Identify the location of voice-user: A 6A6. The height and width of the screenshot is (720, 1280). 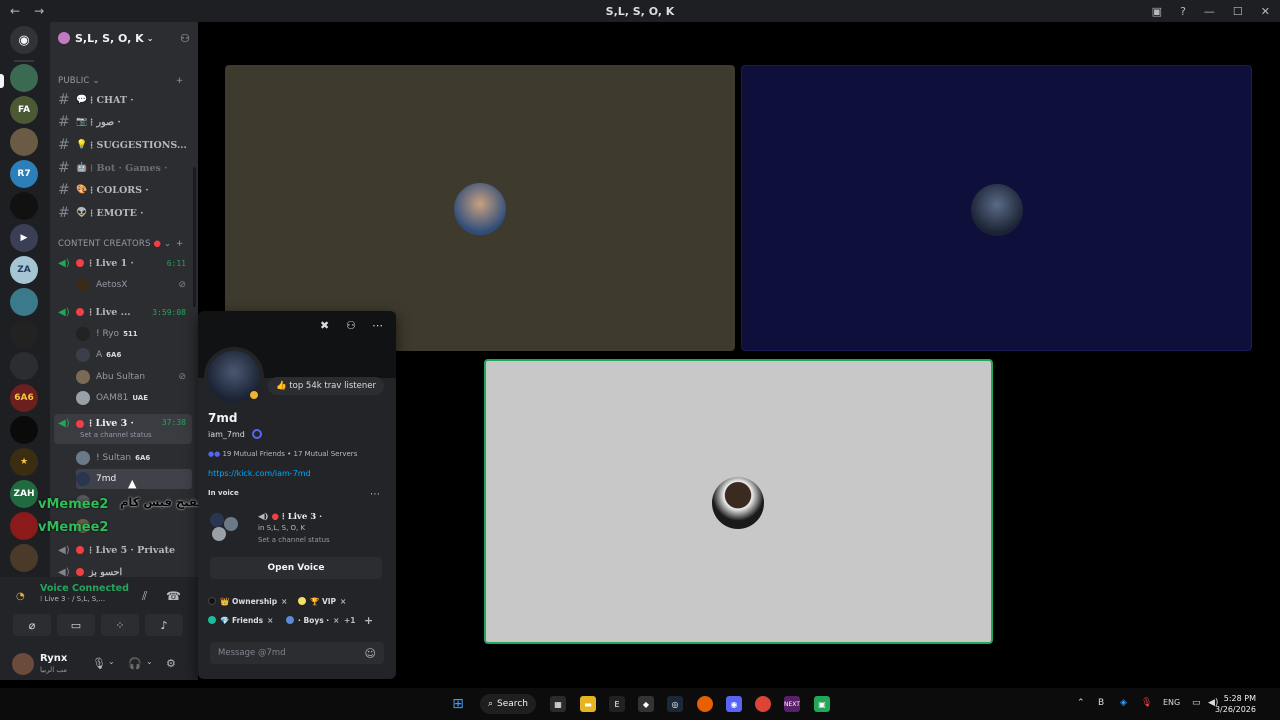
(134, 355).